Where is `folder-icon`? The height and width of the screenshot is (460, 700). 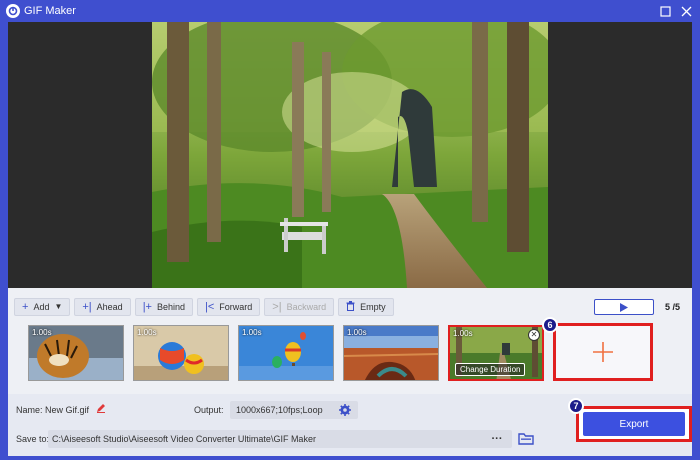 folder-icon is located at coordinates (526, 440).